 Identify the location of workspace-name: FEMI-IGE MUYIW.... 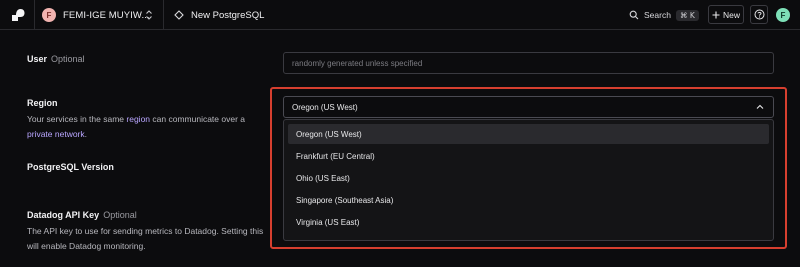
(106, 15).